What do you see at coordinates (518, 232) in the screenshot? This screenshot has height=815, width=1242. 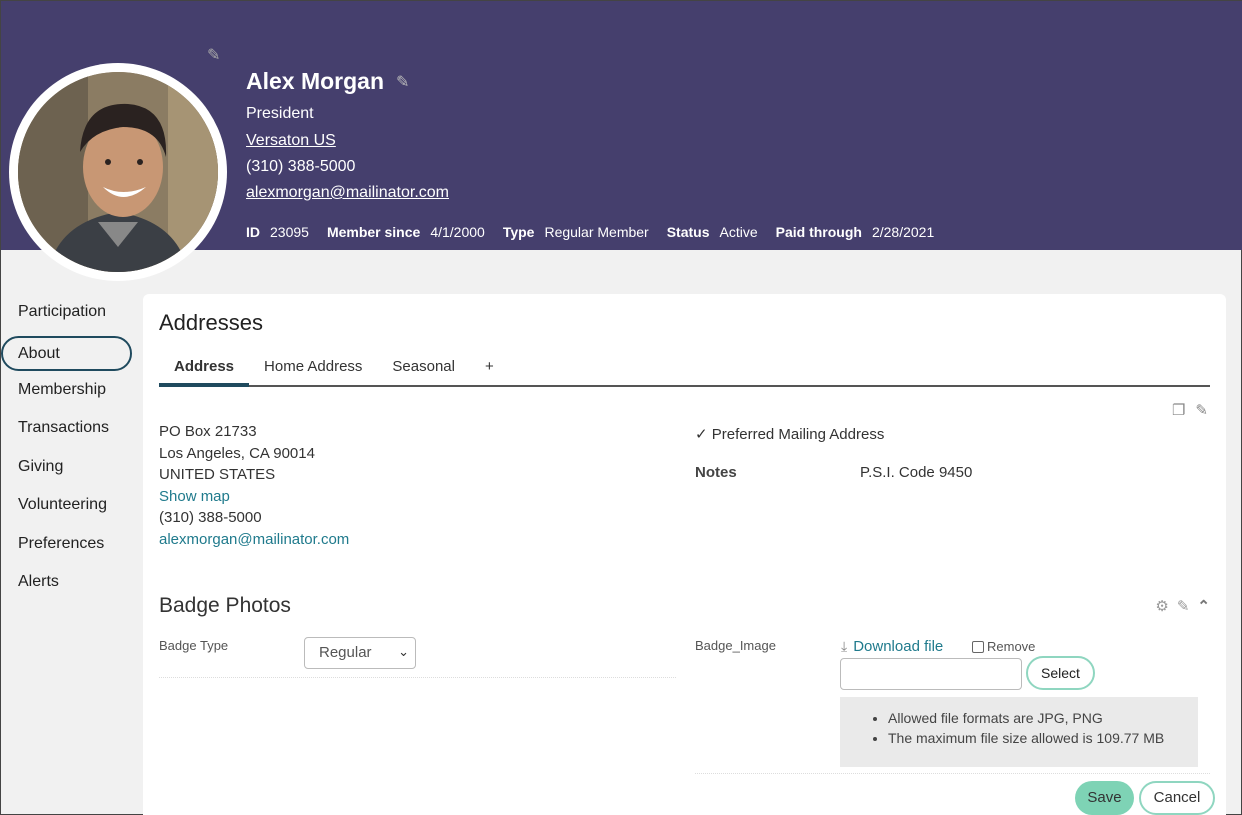 I see `meta-label-type: Type` at bounding box center [518, 232].